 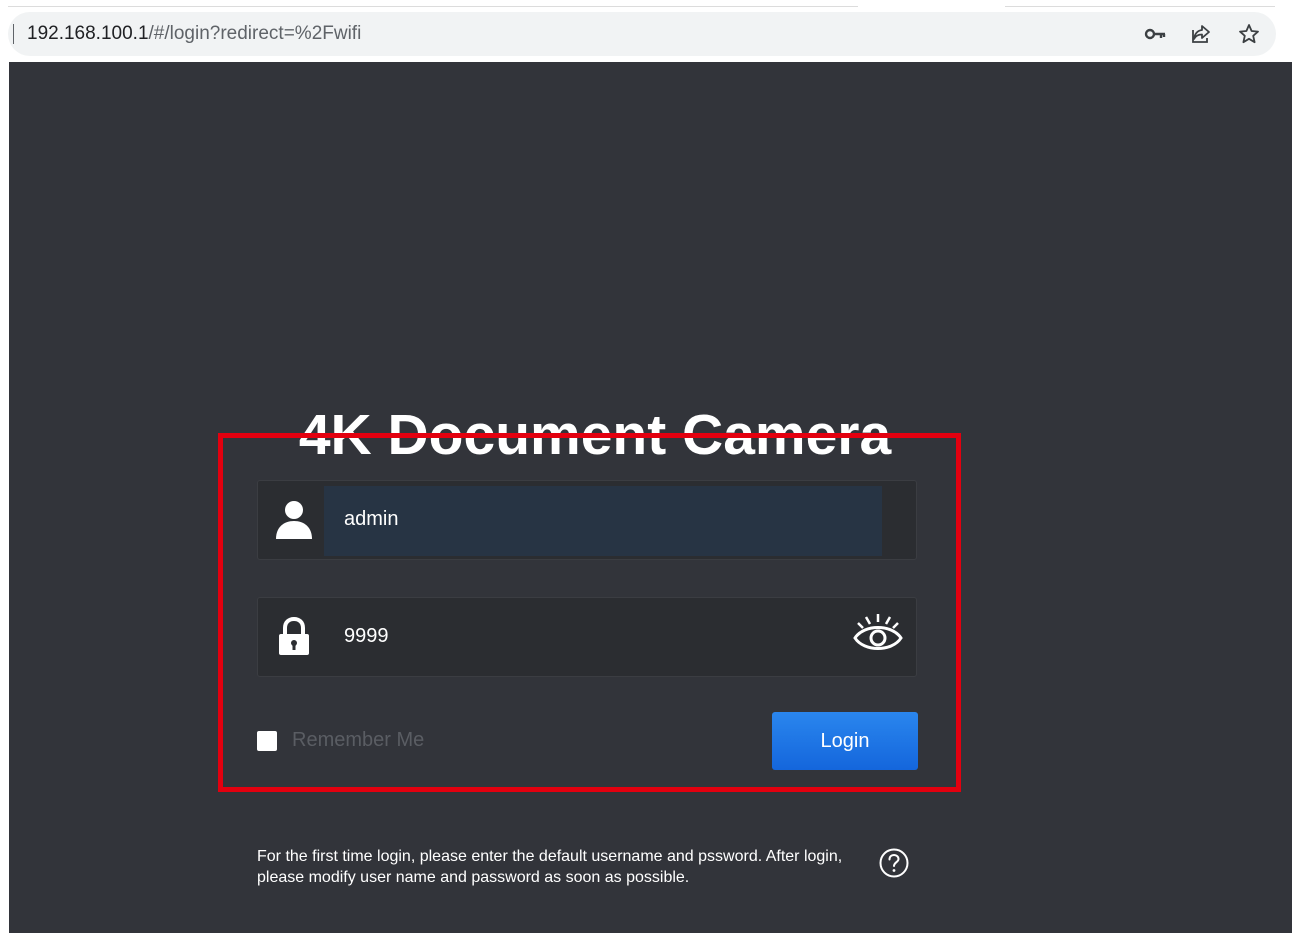 I want to click on url-host: 192.168.100.1, so click(x=88, y=33).